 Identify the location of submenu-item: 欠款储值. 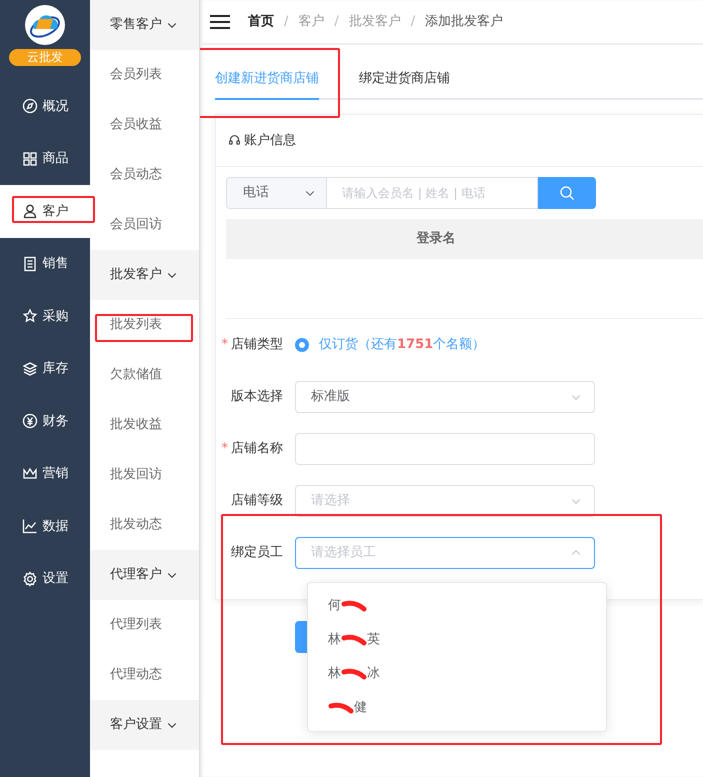
(144, 375).